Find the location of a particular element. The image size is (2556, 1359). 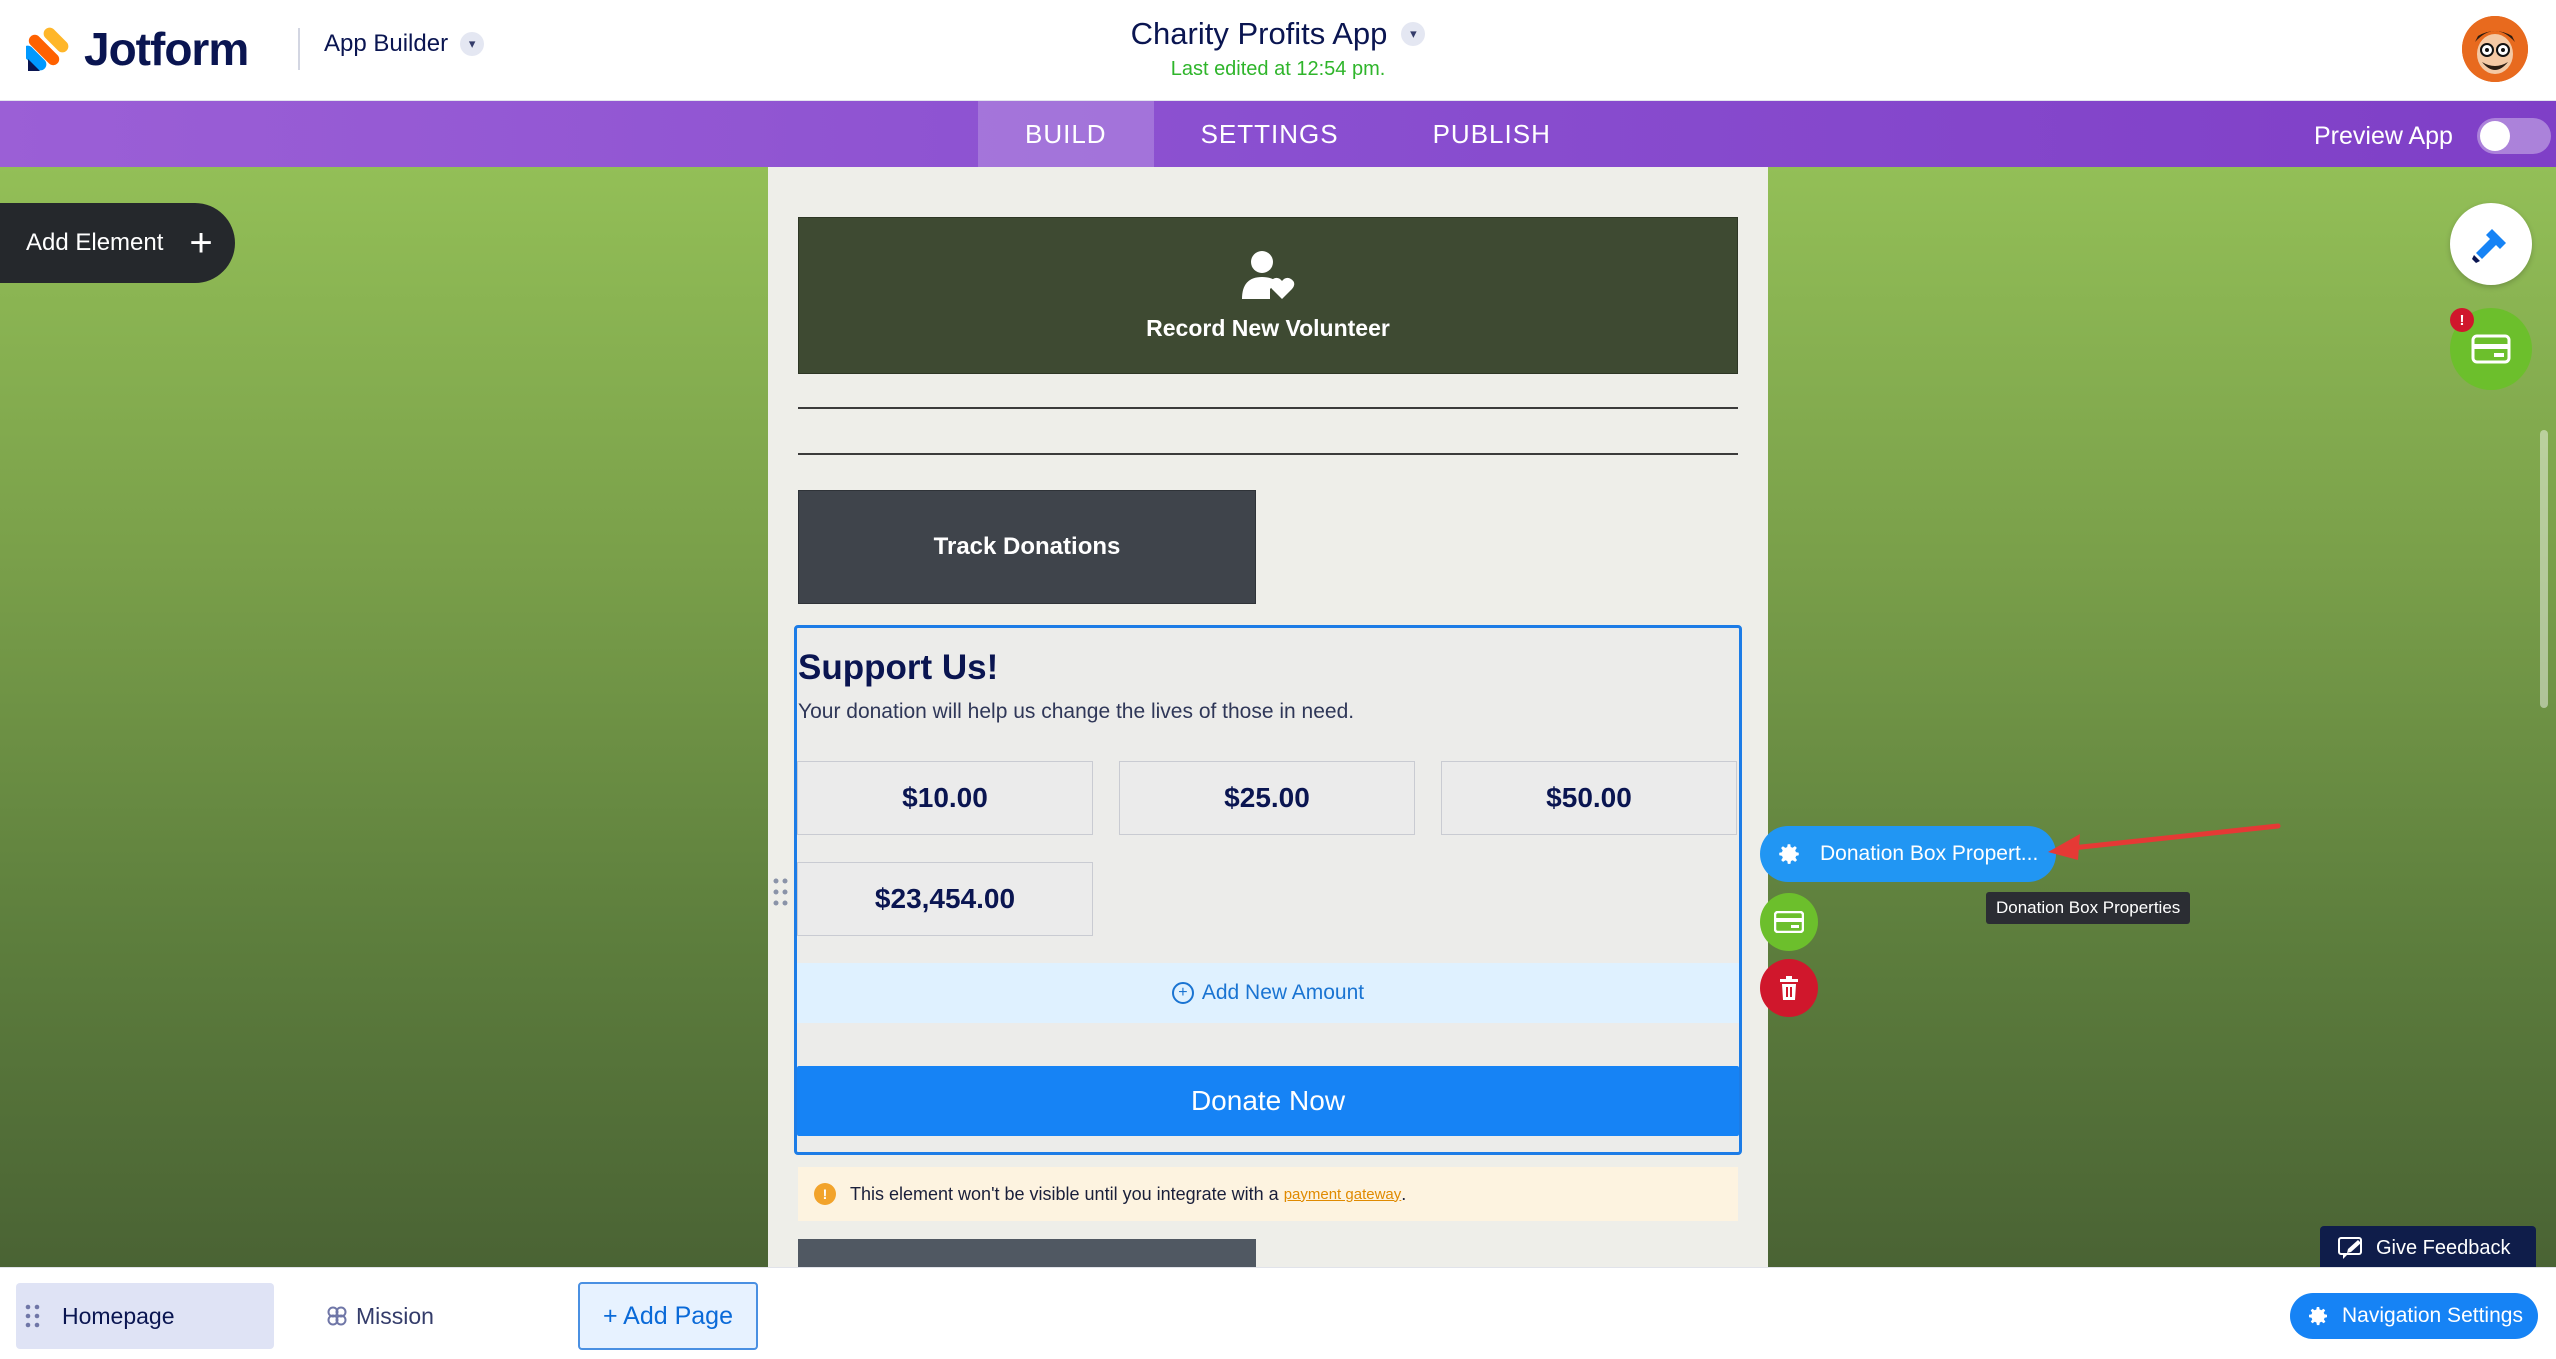

amount-option: $23,454.00 is located at coordinates (945, 899).